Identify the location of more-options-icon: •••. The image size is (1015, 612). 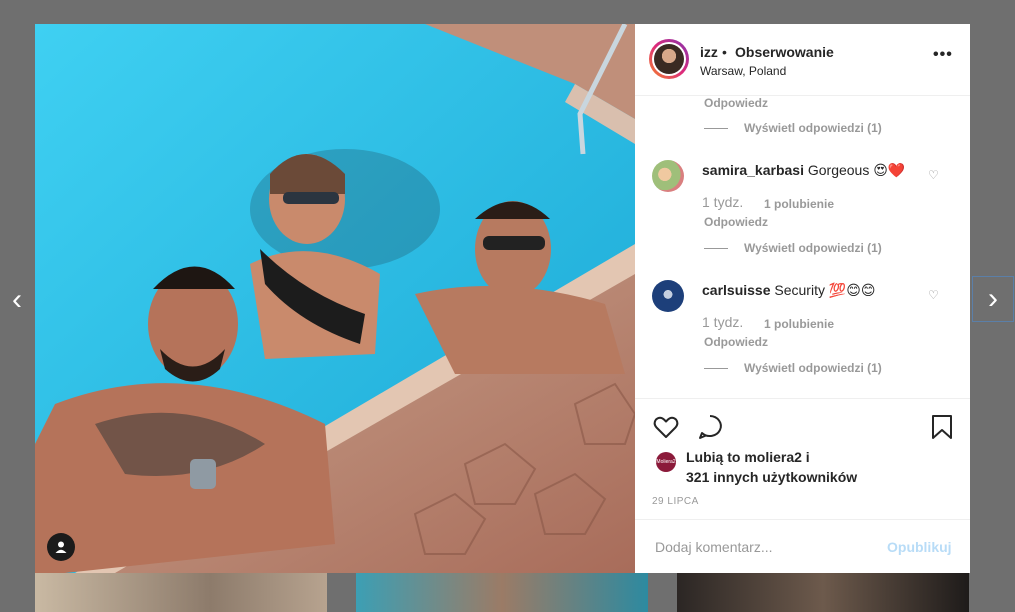
(943, 55).